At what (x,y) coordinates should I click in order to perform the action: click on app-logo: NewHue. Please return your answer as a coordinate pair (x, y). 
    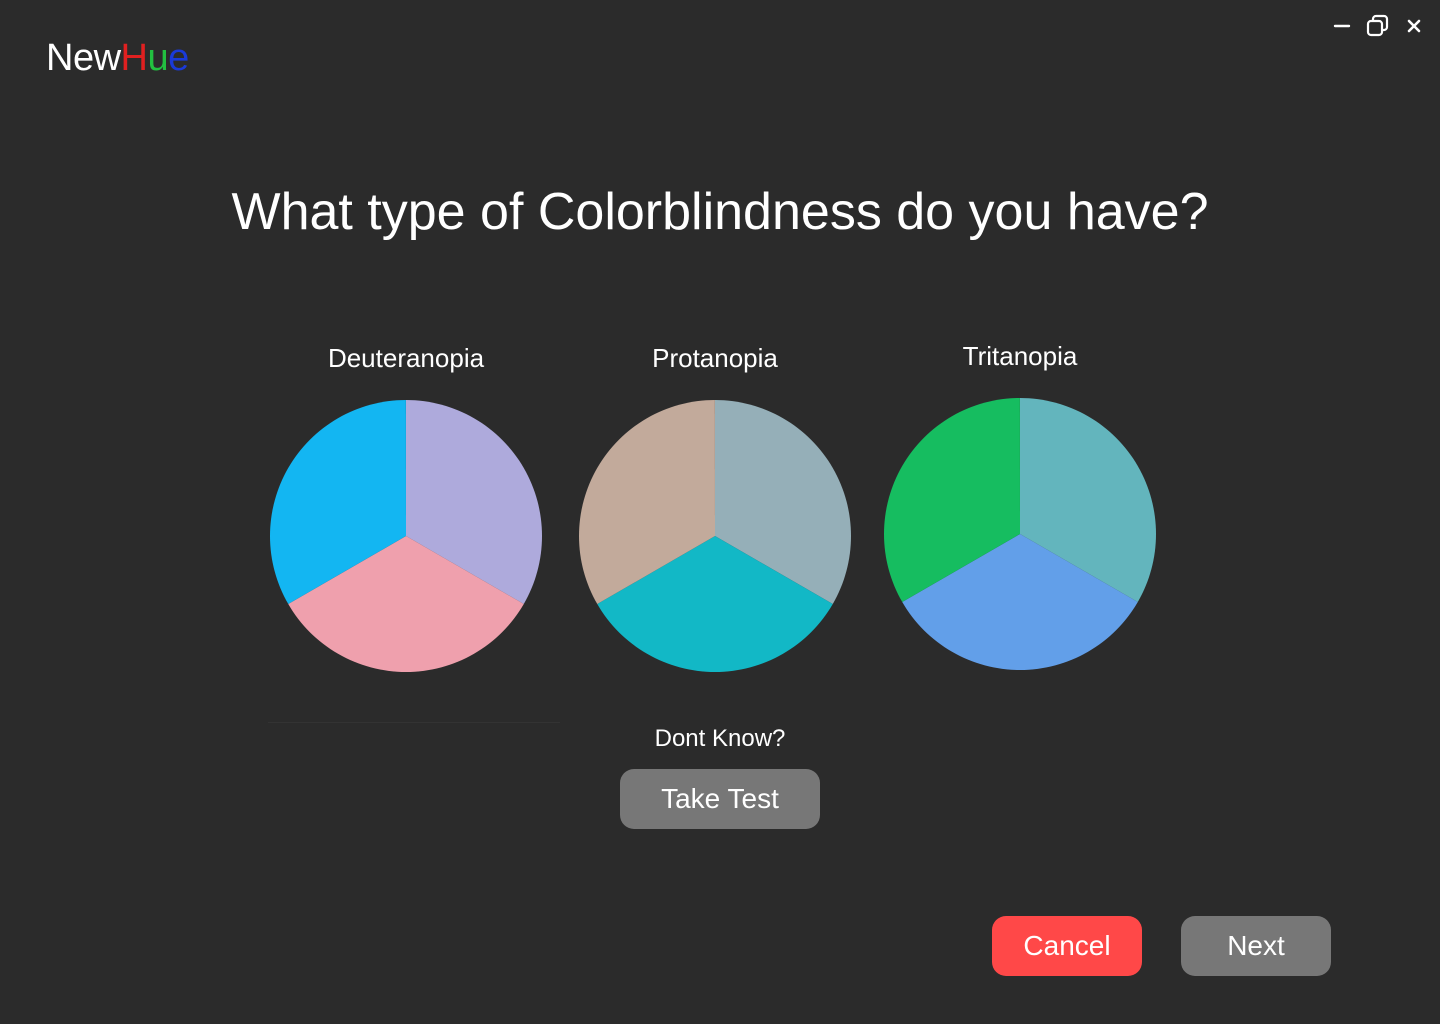
    Looking at the image, I should click on (117, 58).